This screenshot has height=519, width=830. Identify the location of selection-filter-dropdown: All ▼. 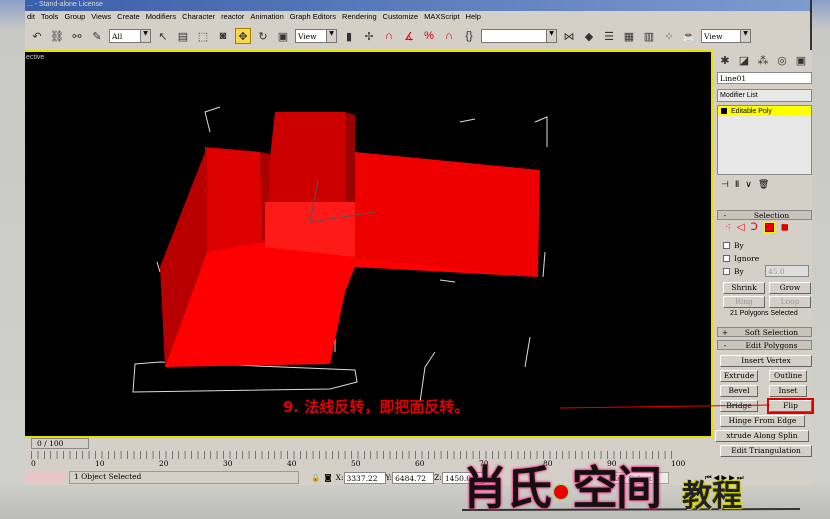
(130, 36).